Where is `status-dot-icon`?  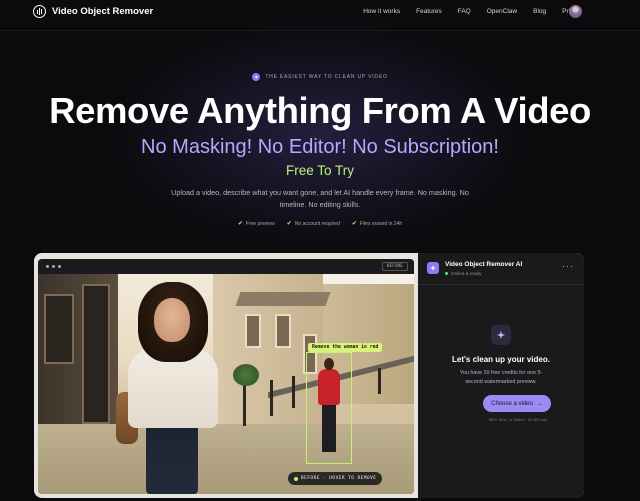
status-dot-icon is located at coordinates (296, 478).